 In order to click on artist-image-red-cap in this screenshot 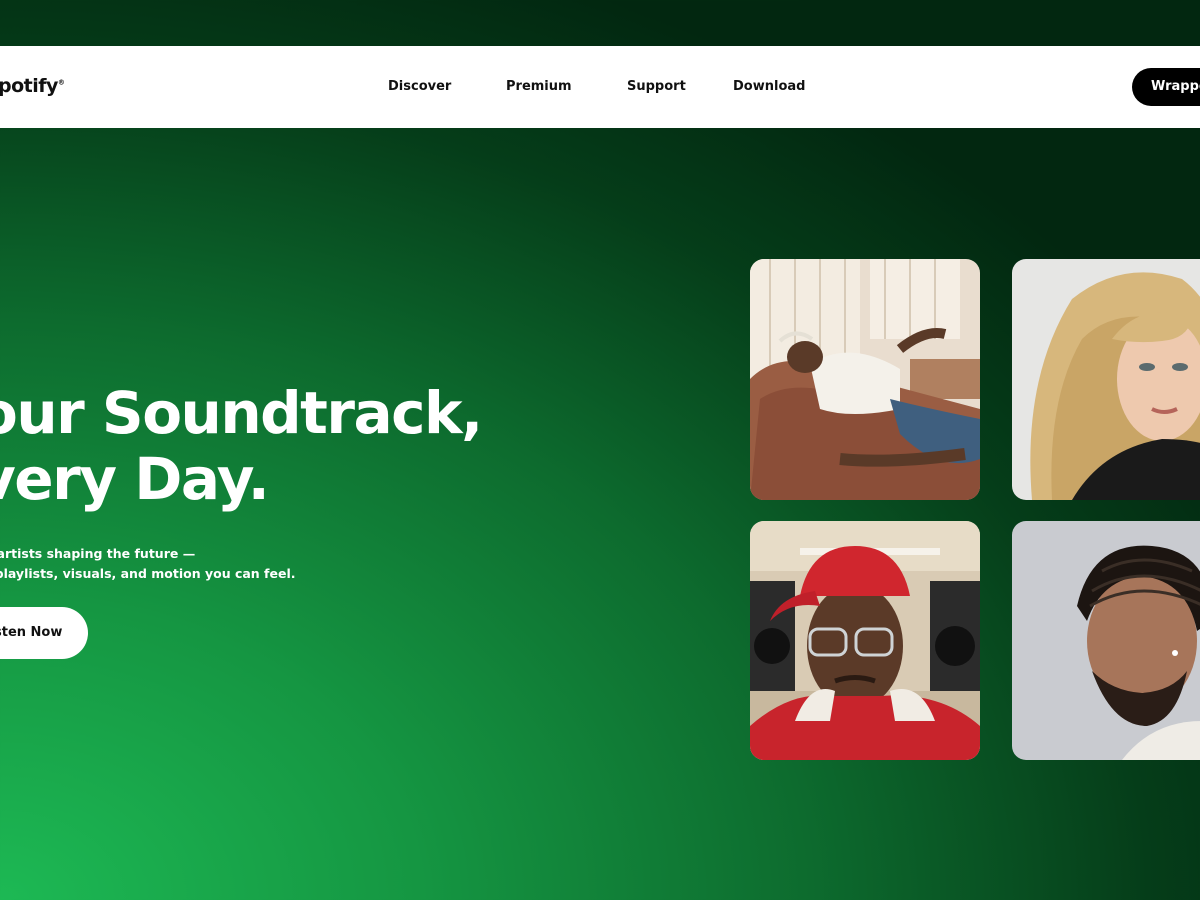, I will do `click(865, 640)`.